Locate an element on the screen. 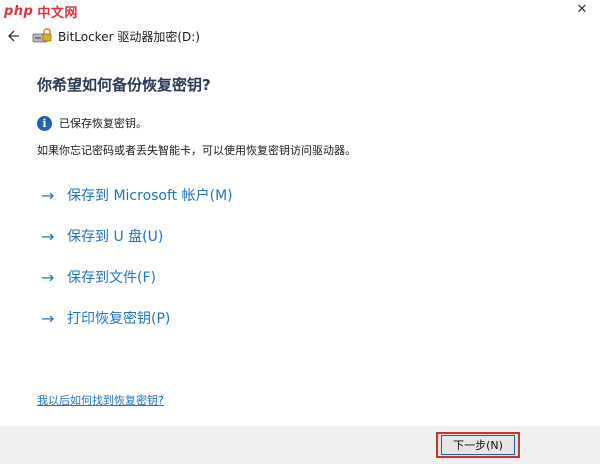  next-button: 下一步(N) is located at coordinates (478, 445).